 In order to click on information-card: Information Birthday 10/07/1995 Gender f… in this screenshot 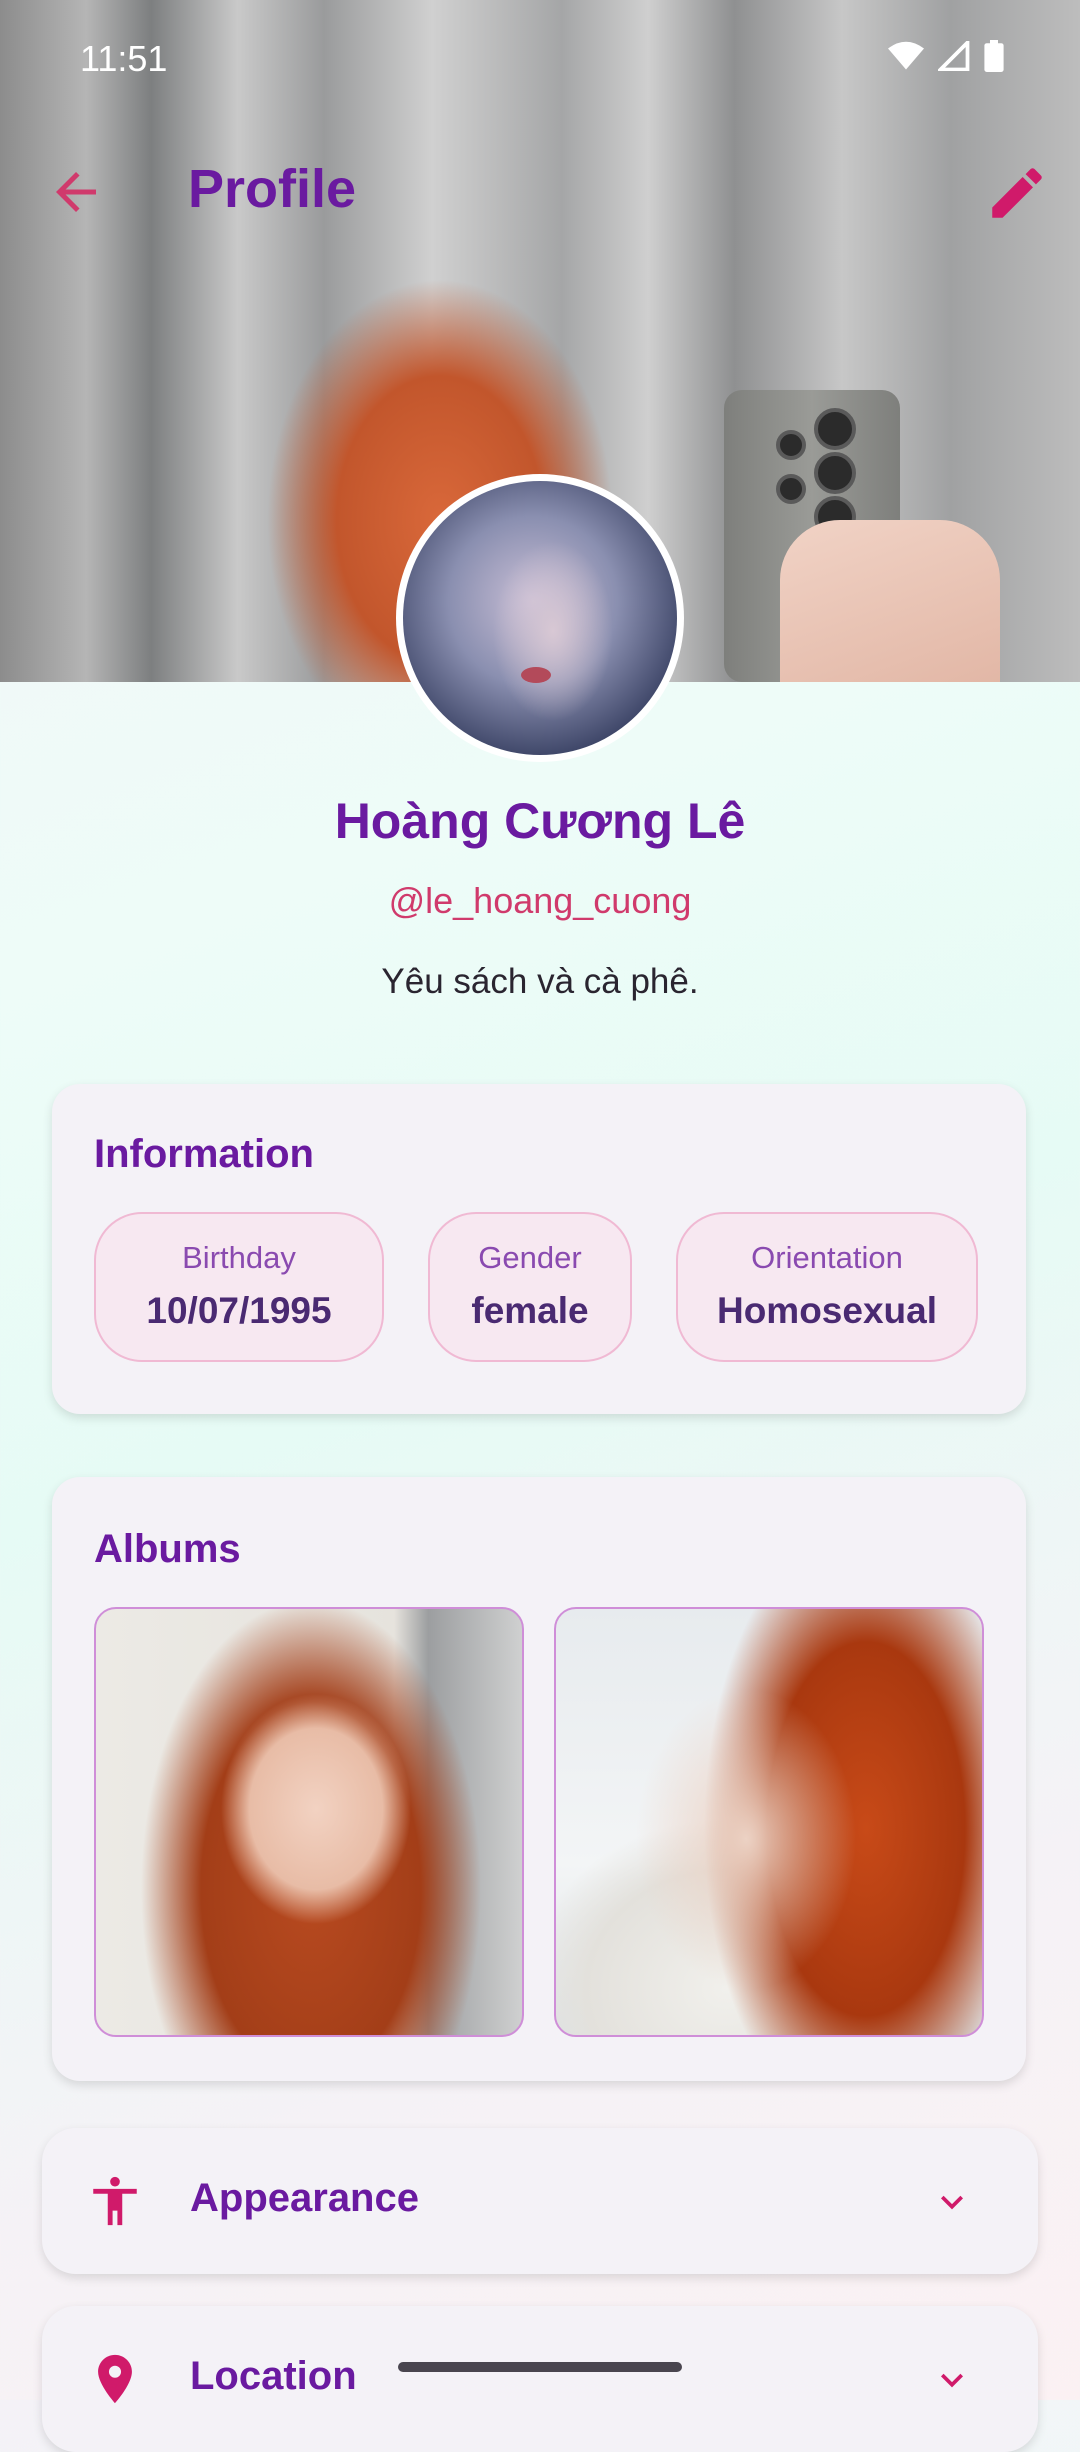, I will do `click(539, 1249)`.